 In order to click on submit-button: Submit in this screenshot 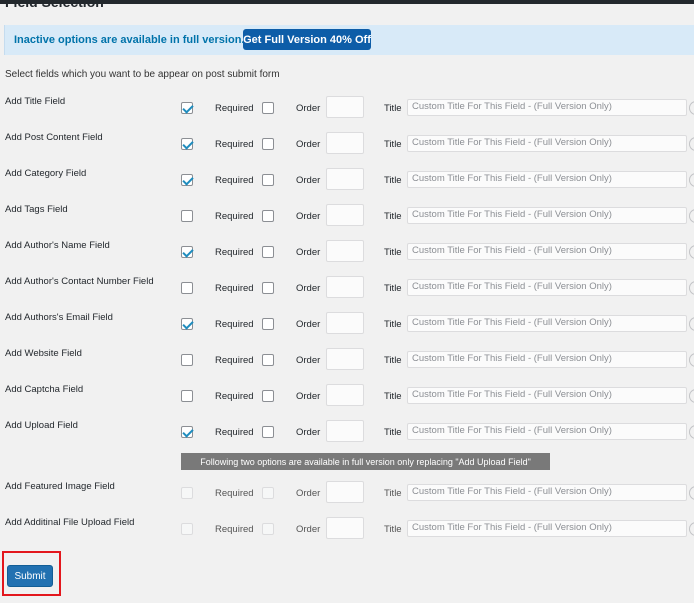, I will do `click(30, 576)`.